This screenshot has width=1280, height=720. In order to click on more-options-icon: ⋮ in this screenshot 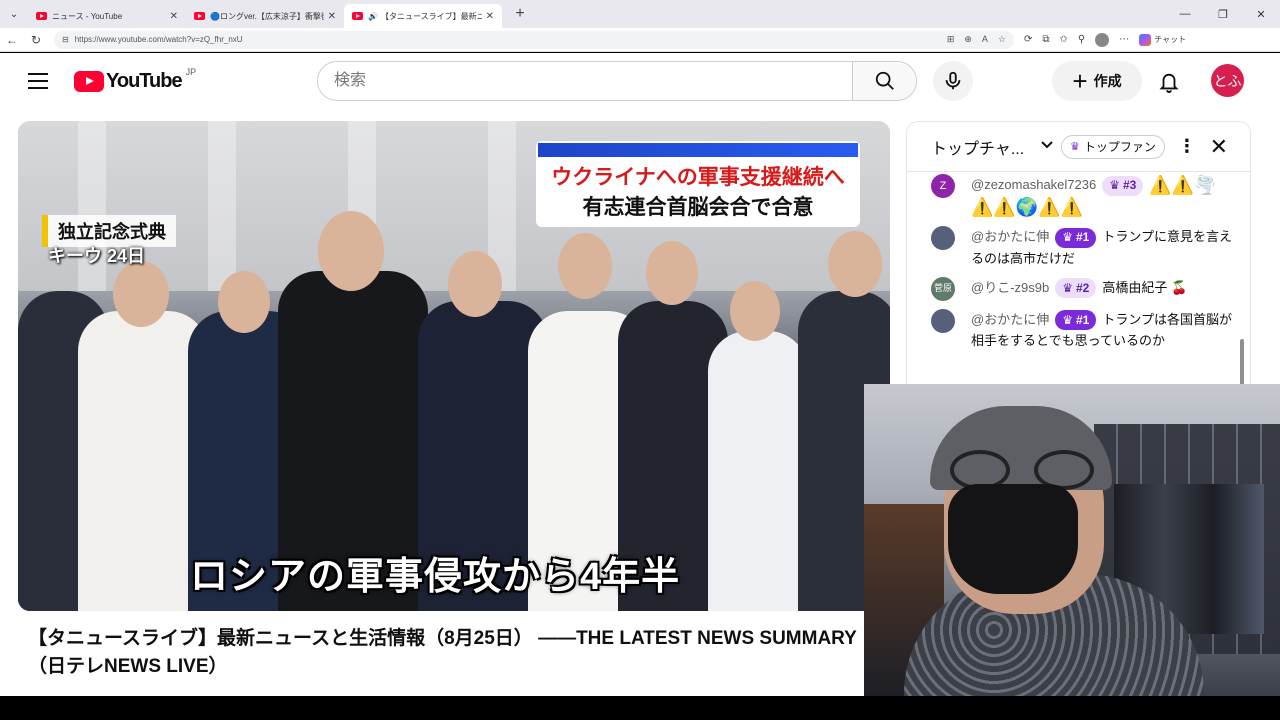, I will do `click(1187, 146)`.